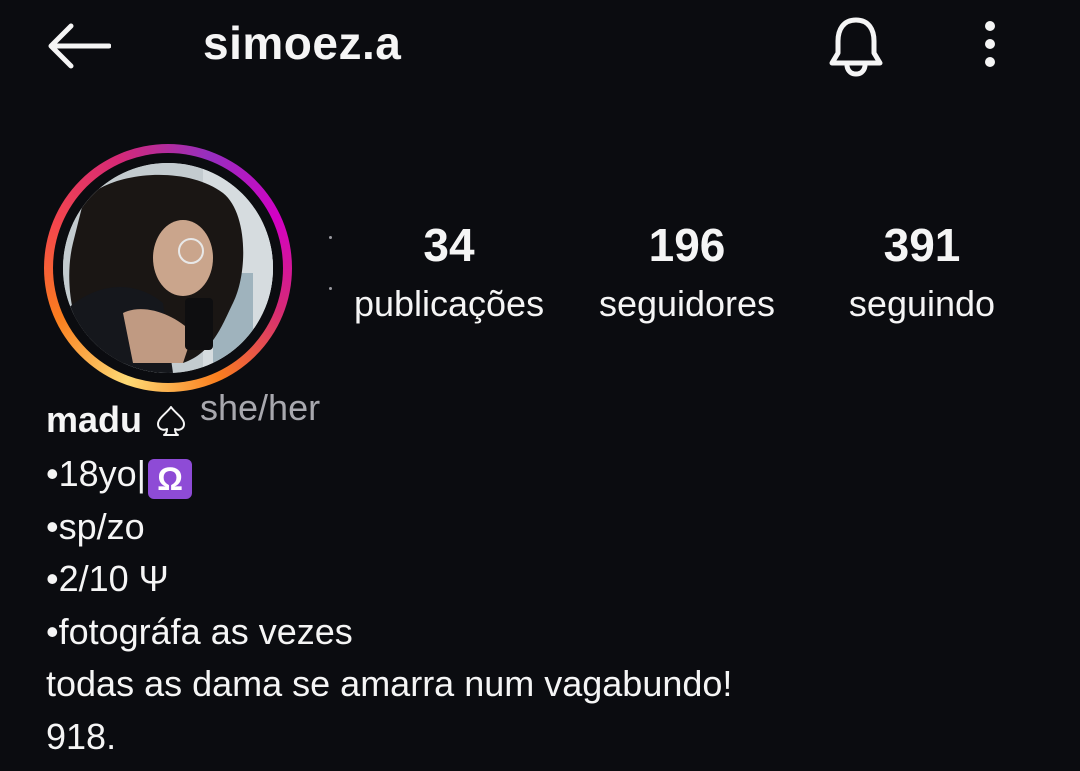 This screenshot has width=1080, height=771. What do you see at coordinates (546, 474) in the screenshot?
I see `bio-line: •18yo| Ω` at bounding box center [546, 474].